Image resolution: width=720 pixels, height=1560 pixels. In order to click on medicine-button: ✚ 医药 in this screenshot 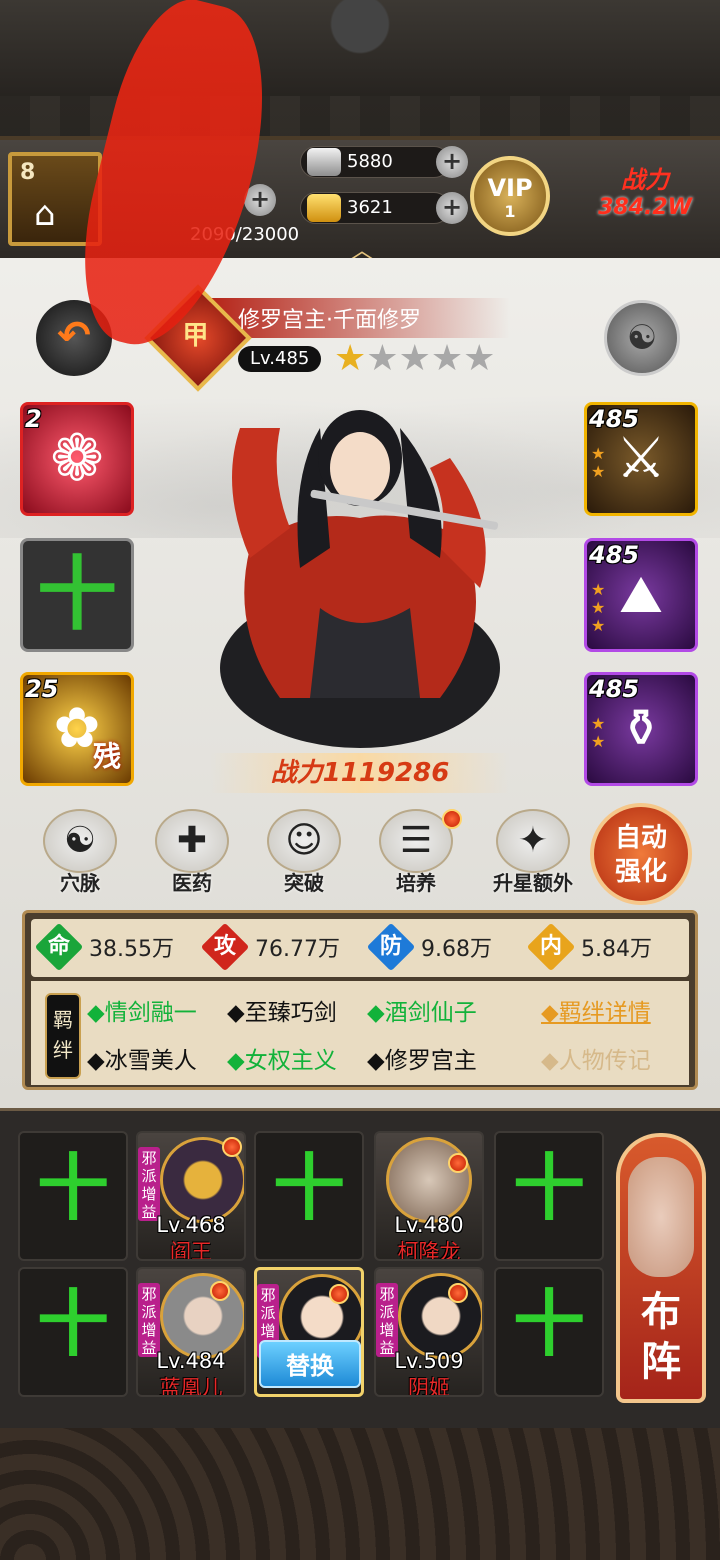, I will do `click(192, 855)`.